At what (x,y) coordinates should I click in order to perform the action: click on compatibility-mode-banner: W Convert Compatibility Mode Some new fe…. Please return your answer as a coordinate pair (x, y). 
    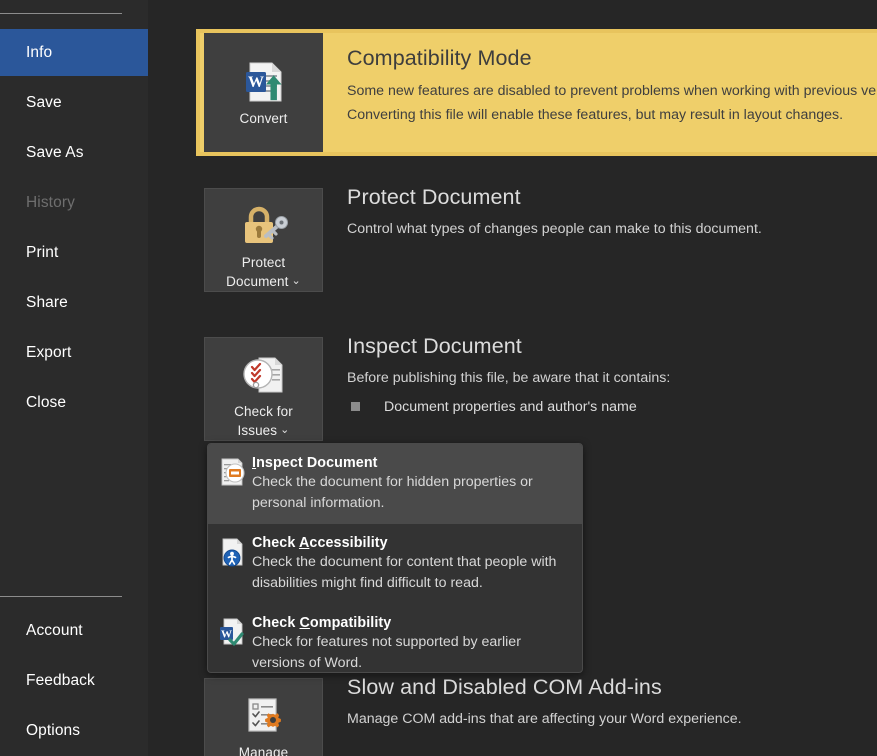
    Looking at the image, I should click on (536, 92).